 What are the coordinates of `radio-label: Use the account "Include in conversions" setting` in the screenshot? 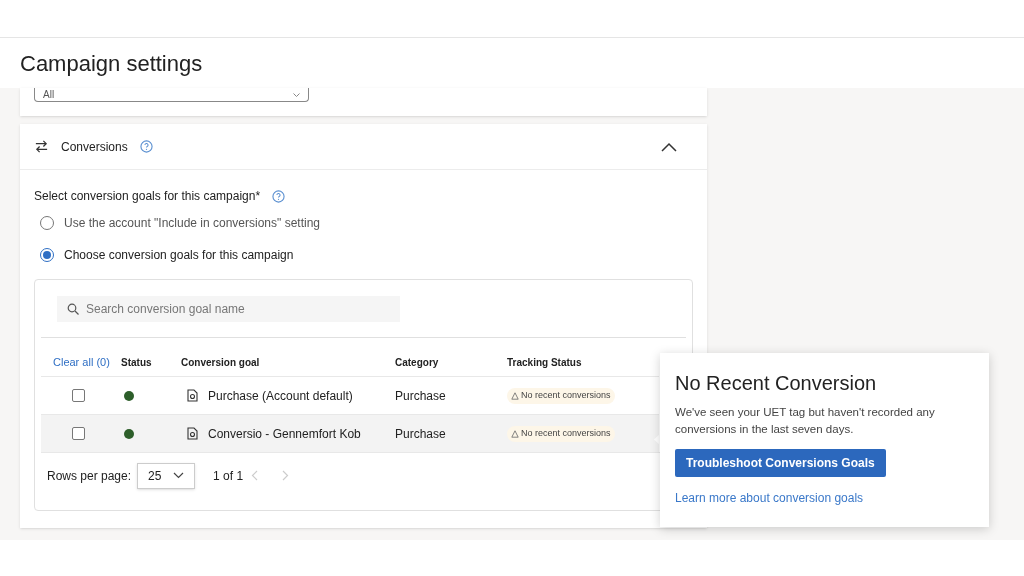 It's located at (192, 223).